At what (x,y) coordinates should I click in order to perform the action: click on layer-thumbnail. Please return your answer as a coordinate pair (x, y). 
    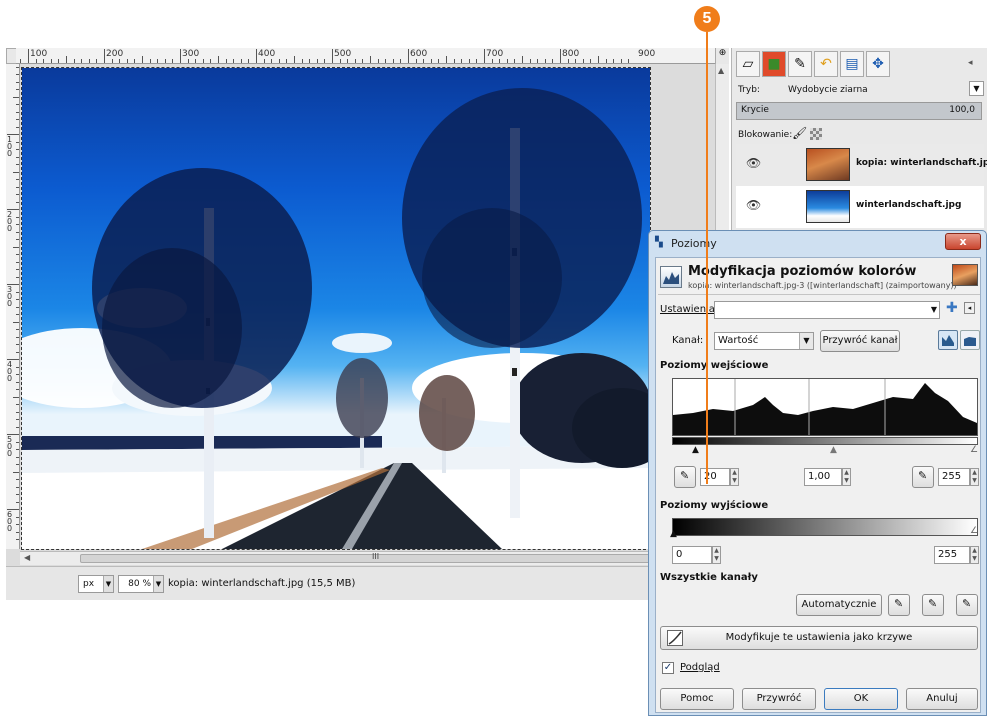
    Looking at the image, I should click on (828, 206).